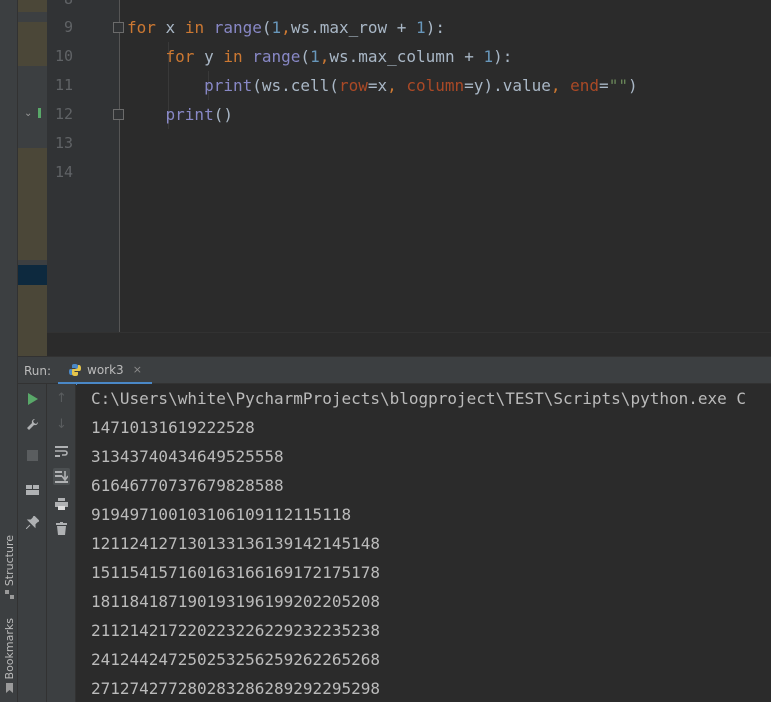 This screenshot has width=771, height=702. I want to click on tab-label: work3, so click(105, 369).